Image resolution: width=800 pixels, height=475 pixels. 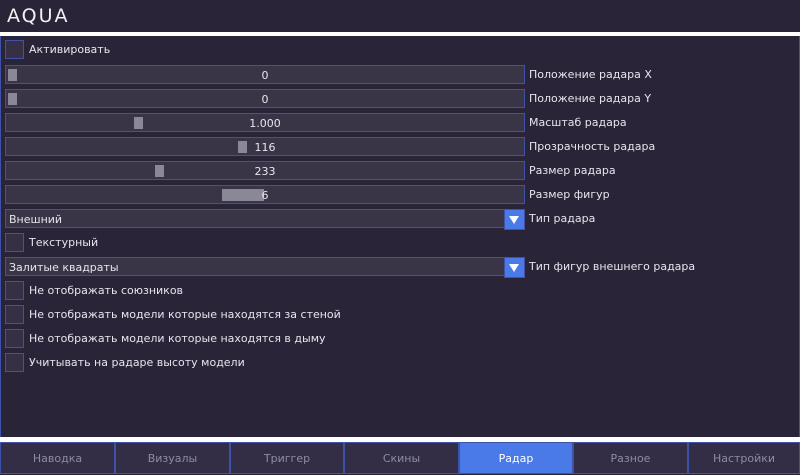 What do you see at coordinates (64, 242) in the screenshot?
I see `textured-label: Текстурный` at bounding box center [64, 242].